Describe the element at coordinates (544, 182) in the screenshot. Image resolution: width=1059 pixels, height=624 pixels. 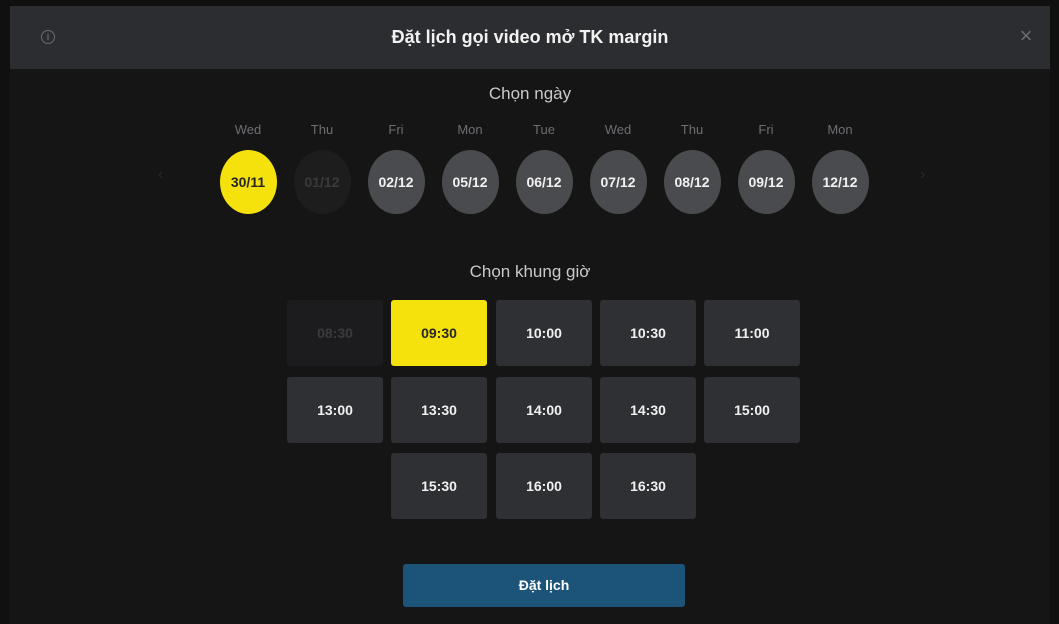
I see `day-date-button: 06/12` at that location.